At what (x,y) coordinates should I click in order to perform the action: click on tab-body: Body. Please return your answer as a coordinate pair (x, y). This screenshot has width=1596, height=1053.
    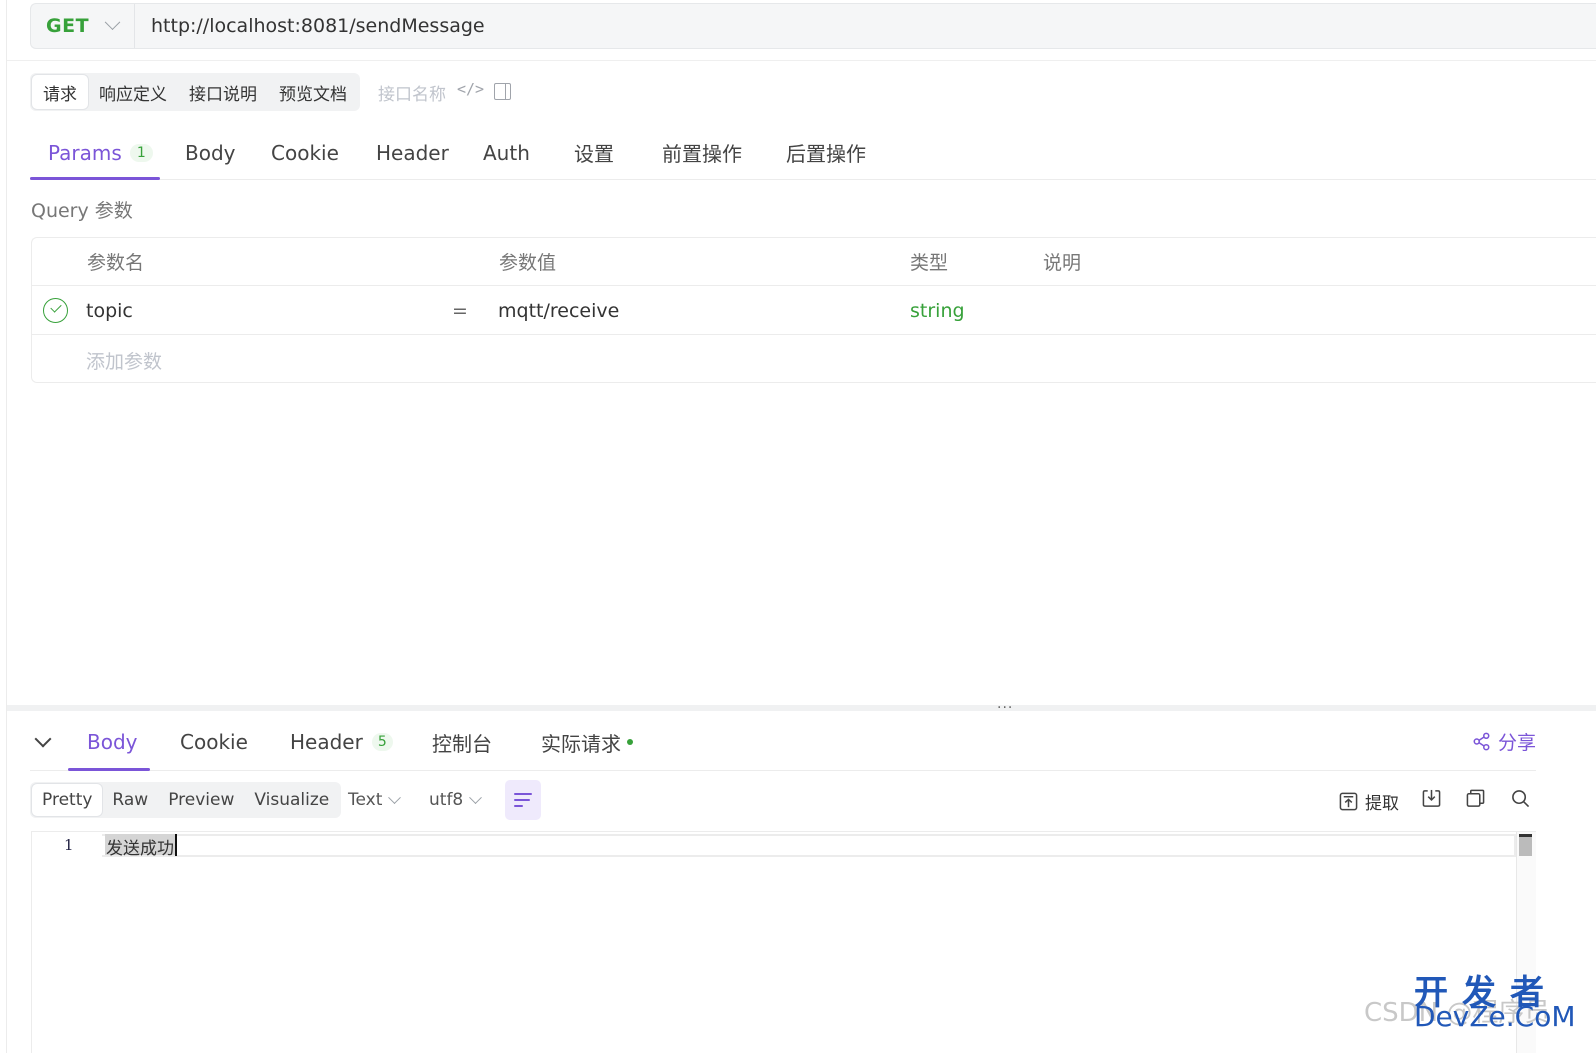
    Looking at the image, I should click on (210, 152).